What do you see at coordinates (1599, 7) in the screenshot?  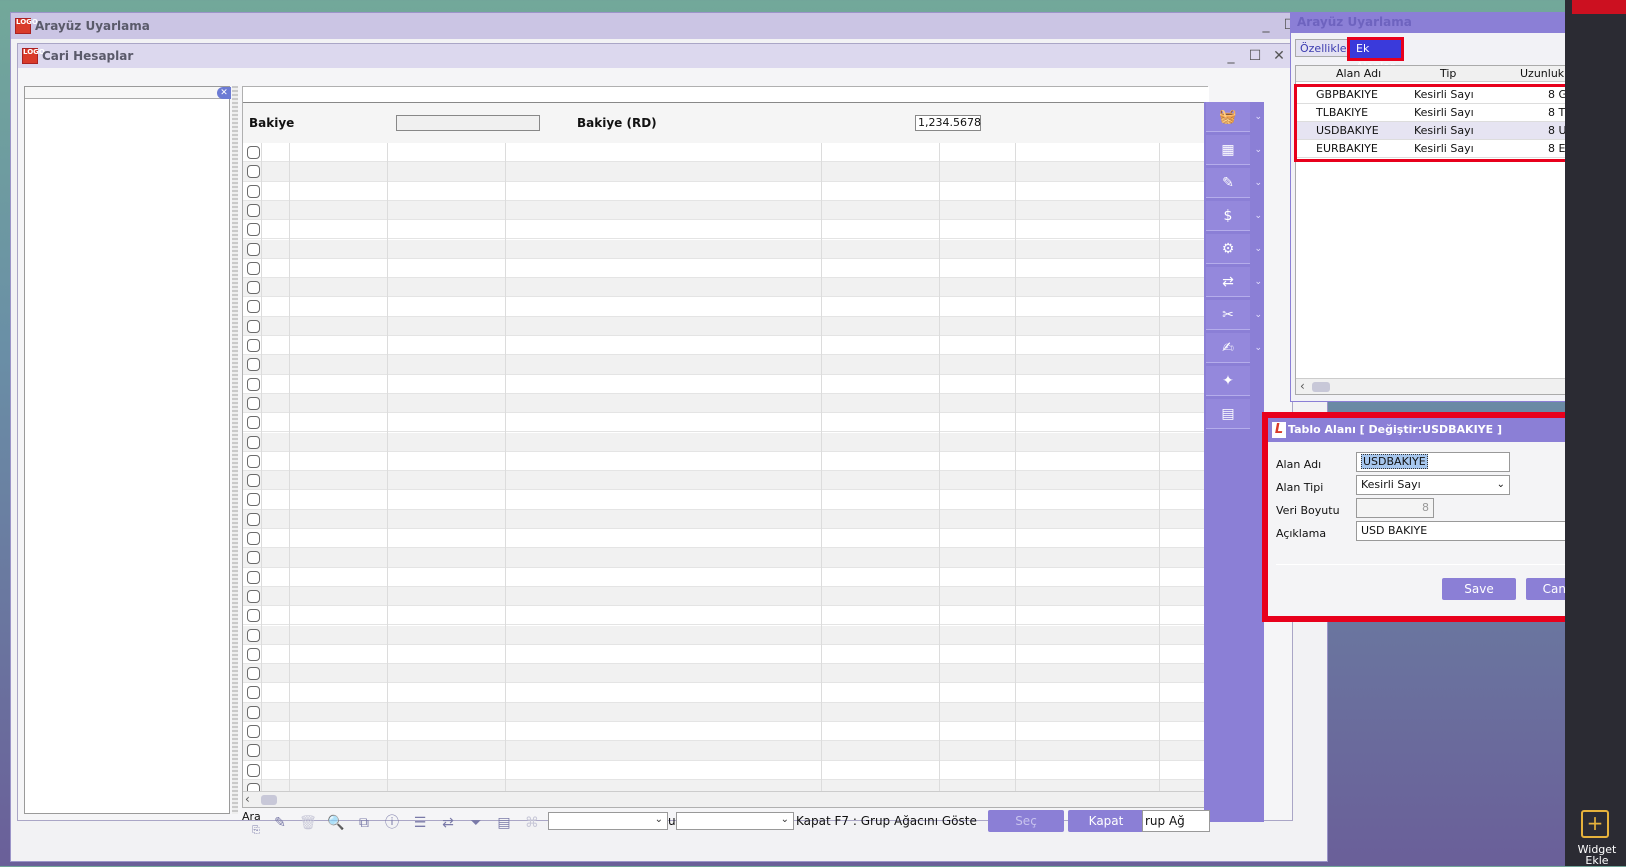 I see `notification-corner` at bounding box center [1599, 7].